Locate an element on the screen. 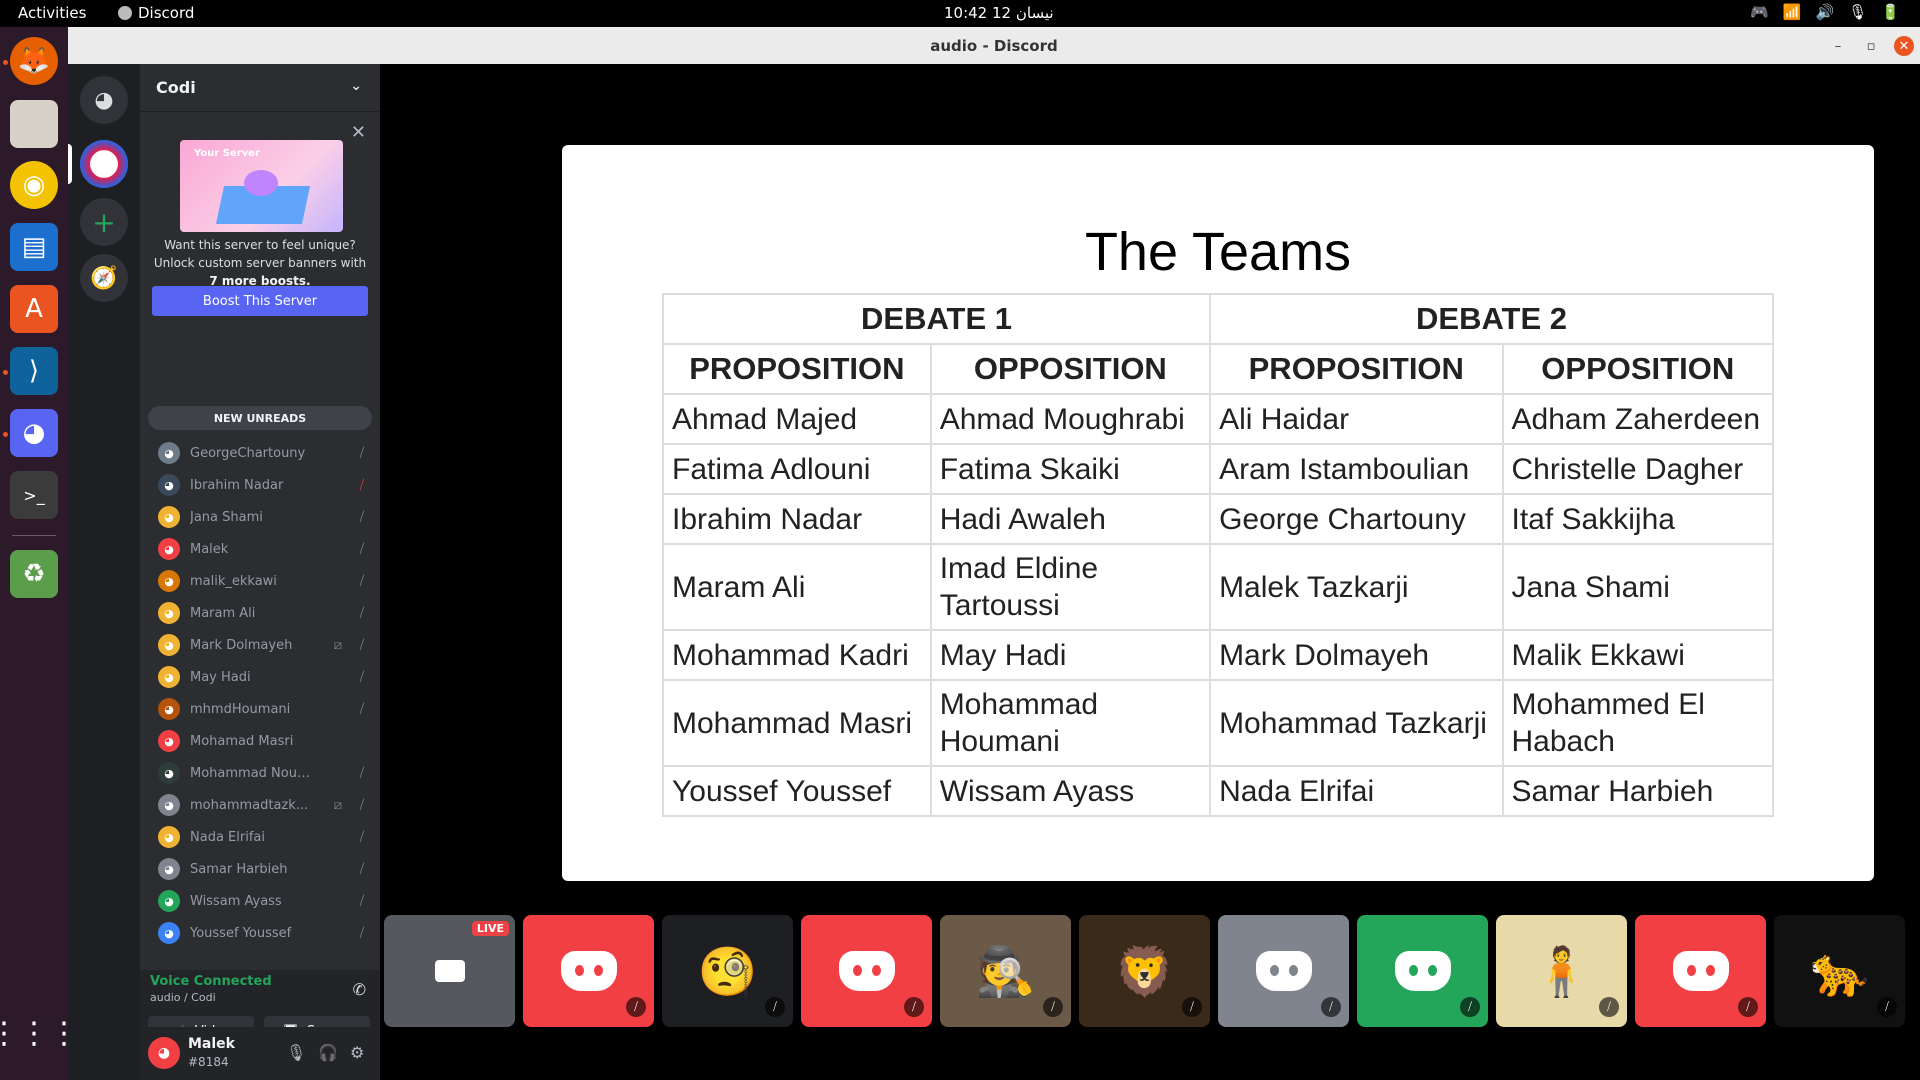 This screenshot has width=1920, height=1080. participant-tile: LIVE is located at coordinates (449, 971).